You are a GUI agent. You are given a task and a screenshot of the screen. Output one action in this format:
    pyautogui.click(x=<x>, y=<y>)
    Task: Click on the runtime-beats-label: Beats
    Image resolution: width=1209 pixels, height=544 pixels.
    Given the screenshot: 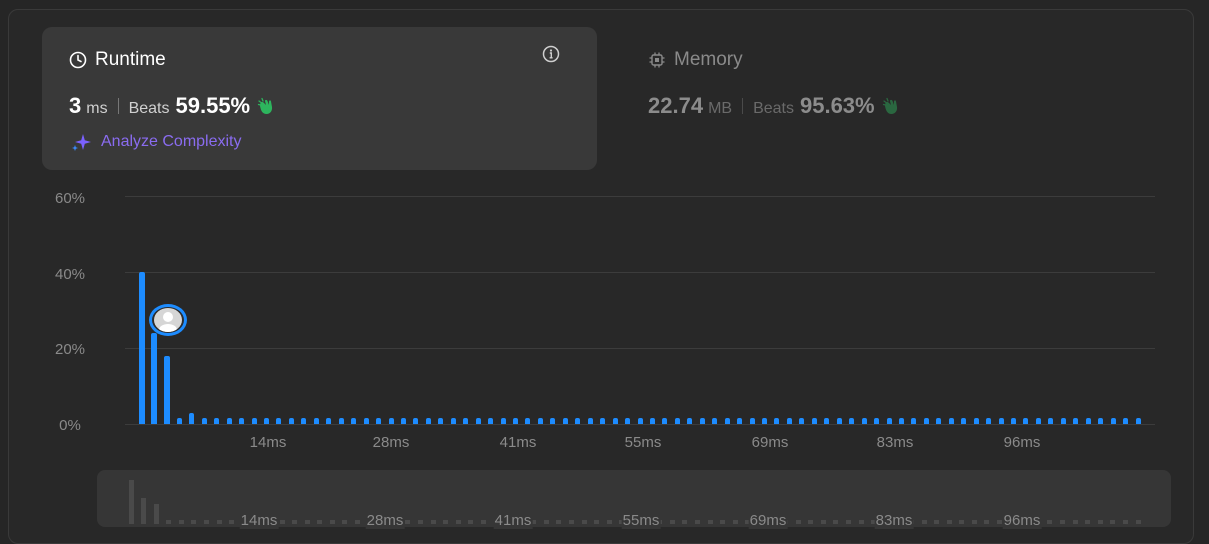 What is the action you would take?
    pyautogui.click(x=149, y=108)
    